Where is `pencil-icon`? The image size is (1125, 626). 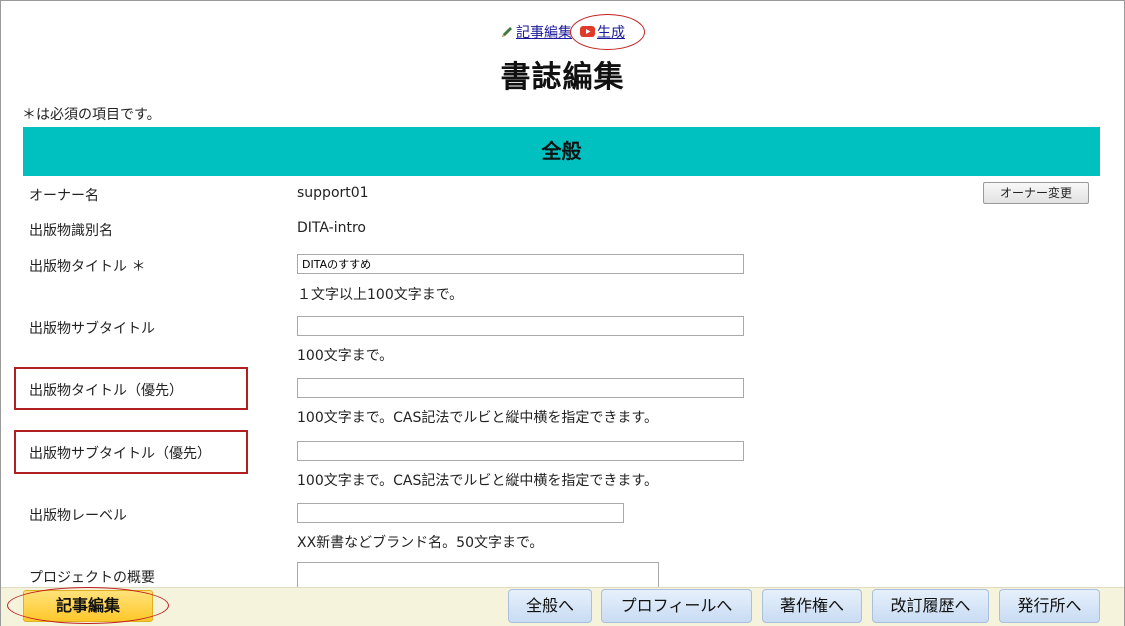 pencil-icon is located at coordinates (507, 32).